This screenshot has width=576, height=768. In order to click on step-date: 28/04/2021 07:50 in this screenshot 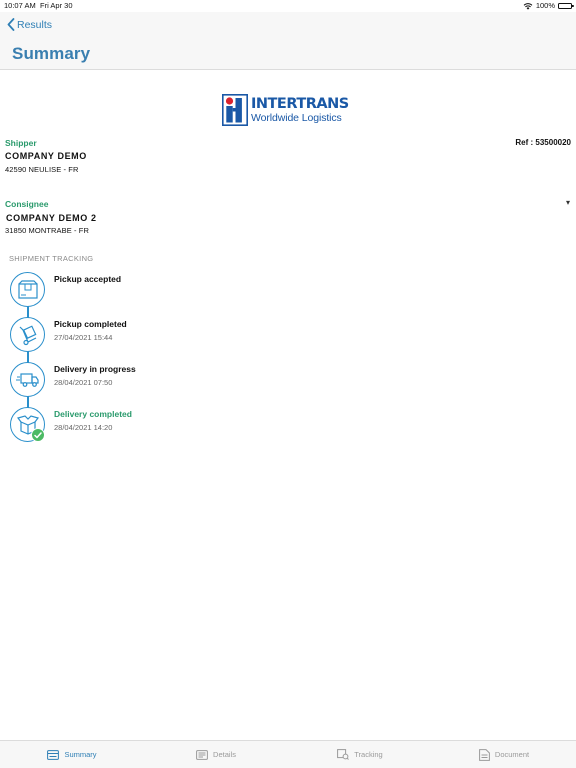, I will do `click(83, 382)`.